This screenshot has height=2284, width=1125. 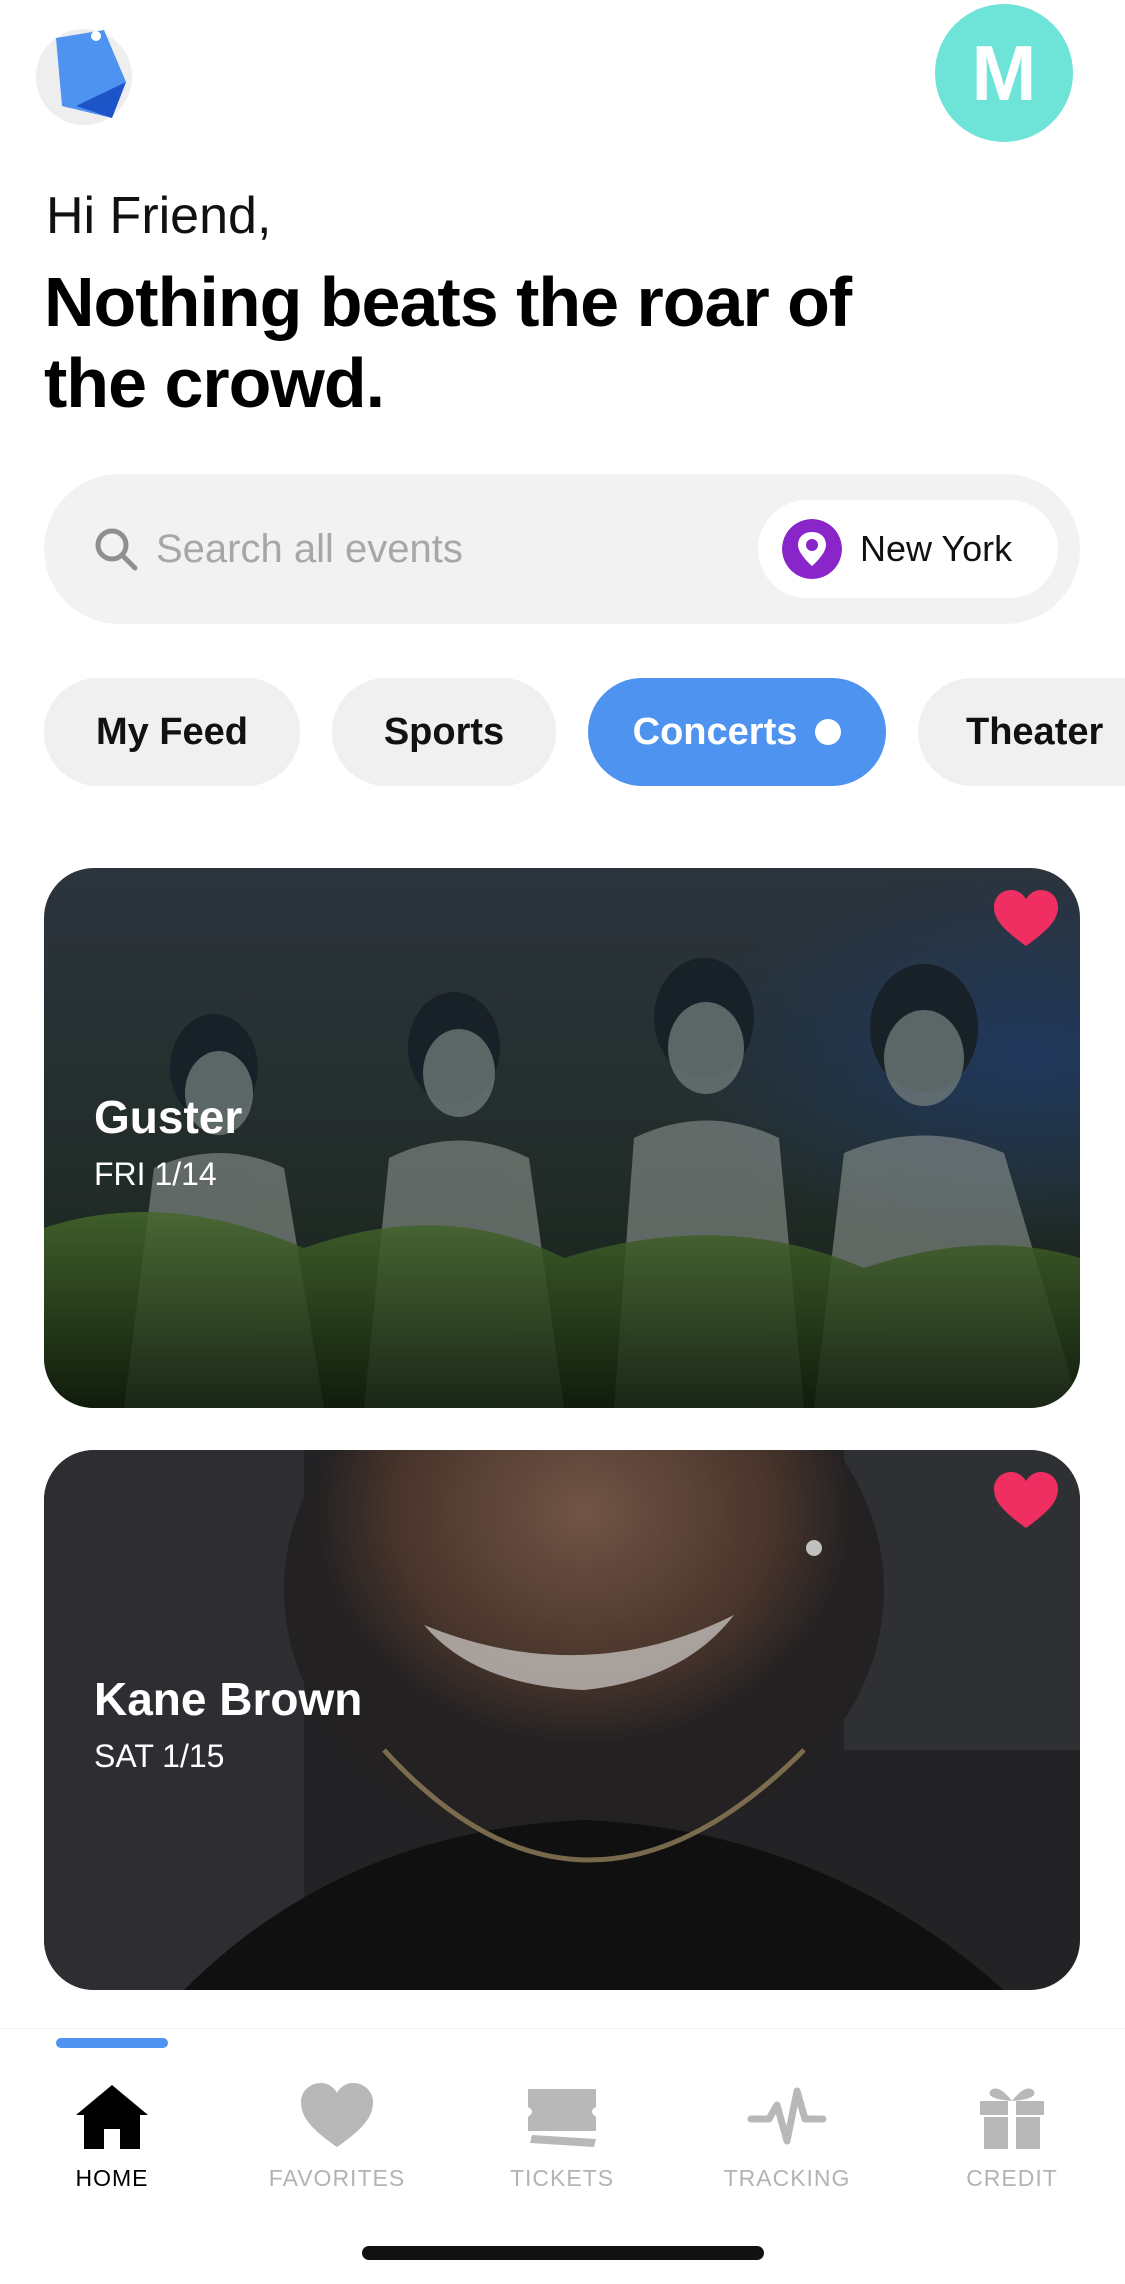 I want to click on tab-favorites: FAVORITES, so click(x=337, y=2141).